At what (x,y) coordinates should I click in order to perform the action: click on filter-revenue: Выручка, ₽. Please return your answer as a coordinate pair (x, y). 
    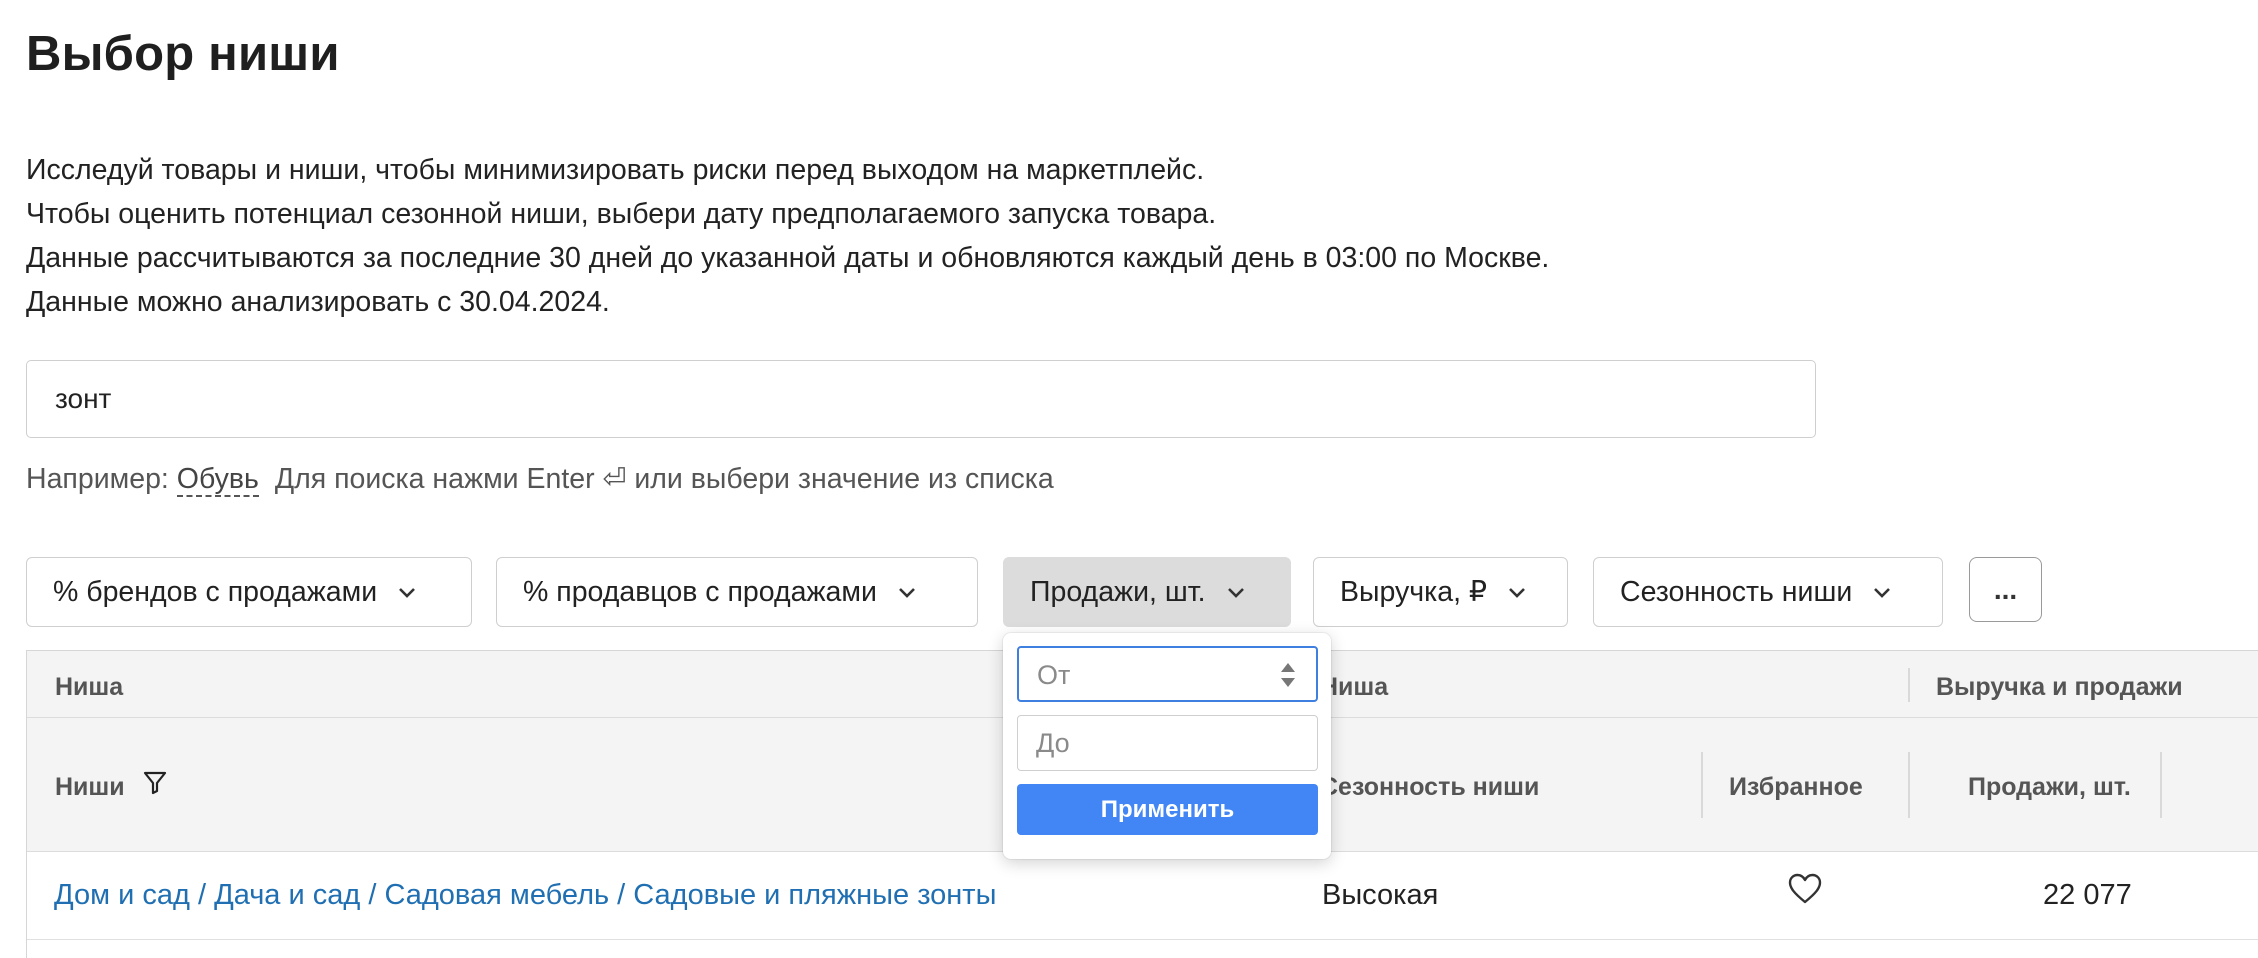
    Looking at the image, I should click on (1440, 592).